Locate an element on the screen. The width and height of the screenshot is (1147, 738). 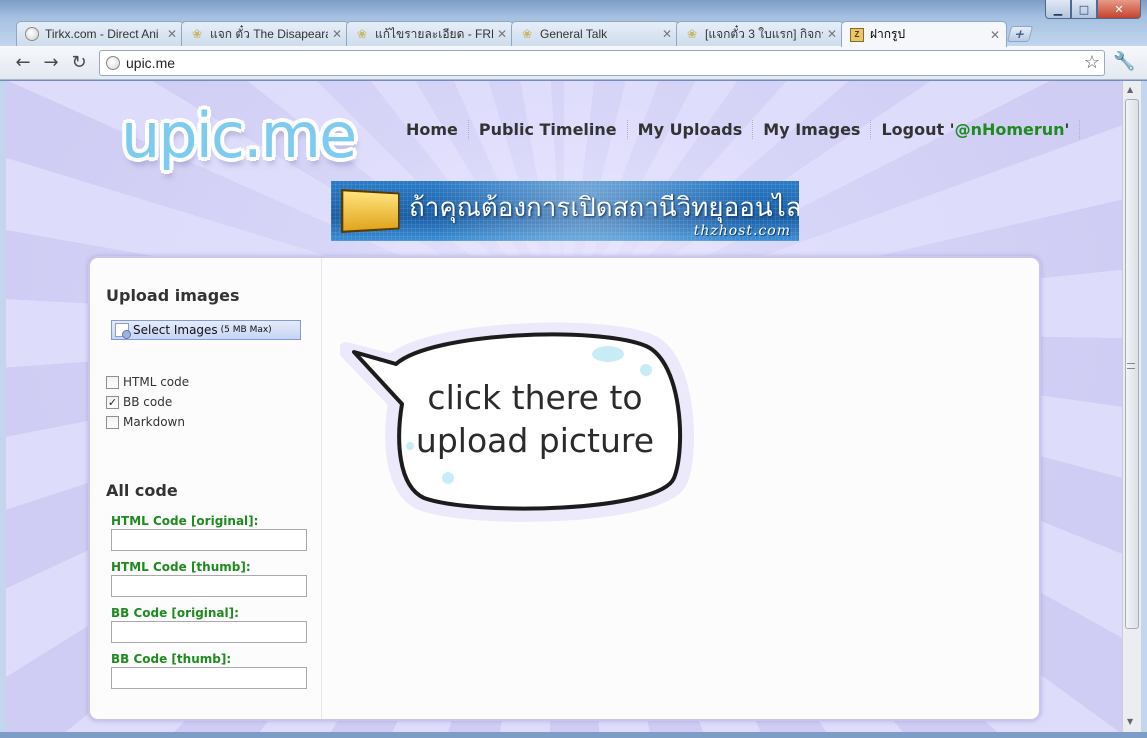
tab-title: Tirkx.com - Direct Ani is located at coordinates (102, 34).